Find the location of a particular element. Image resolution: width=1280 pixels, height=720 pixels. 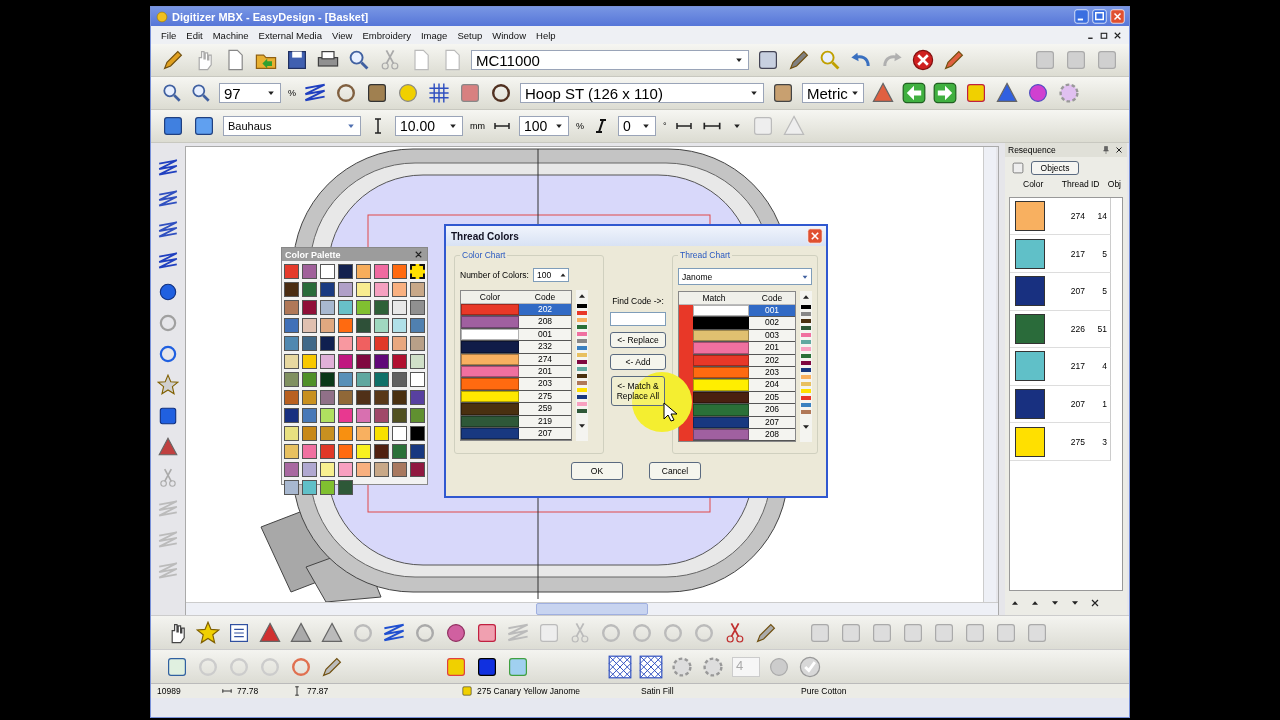

fill-type: Satin Fill is located at coordinates (658, 691).